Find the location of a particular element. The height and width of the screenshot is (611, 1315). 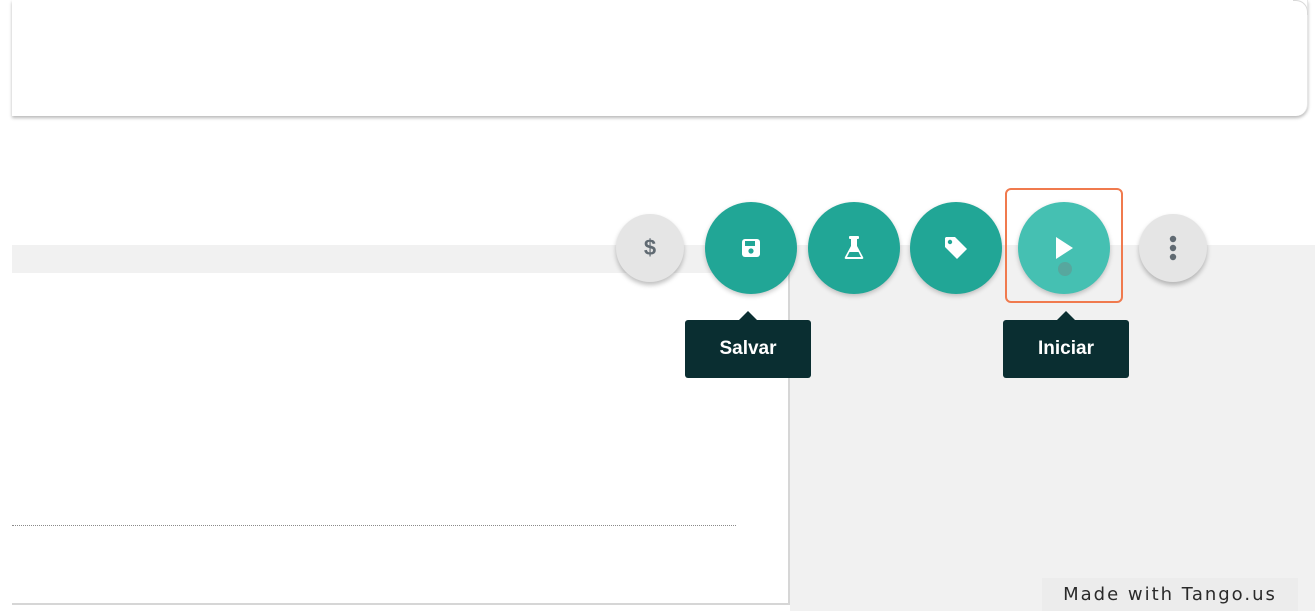

more-vertical-icon is located at coordinates (1173, 248).